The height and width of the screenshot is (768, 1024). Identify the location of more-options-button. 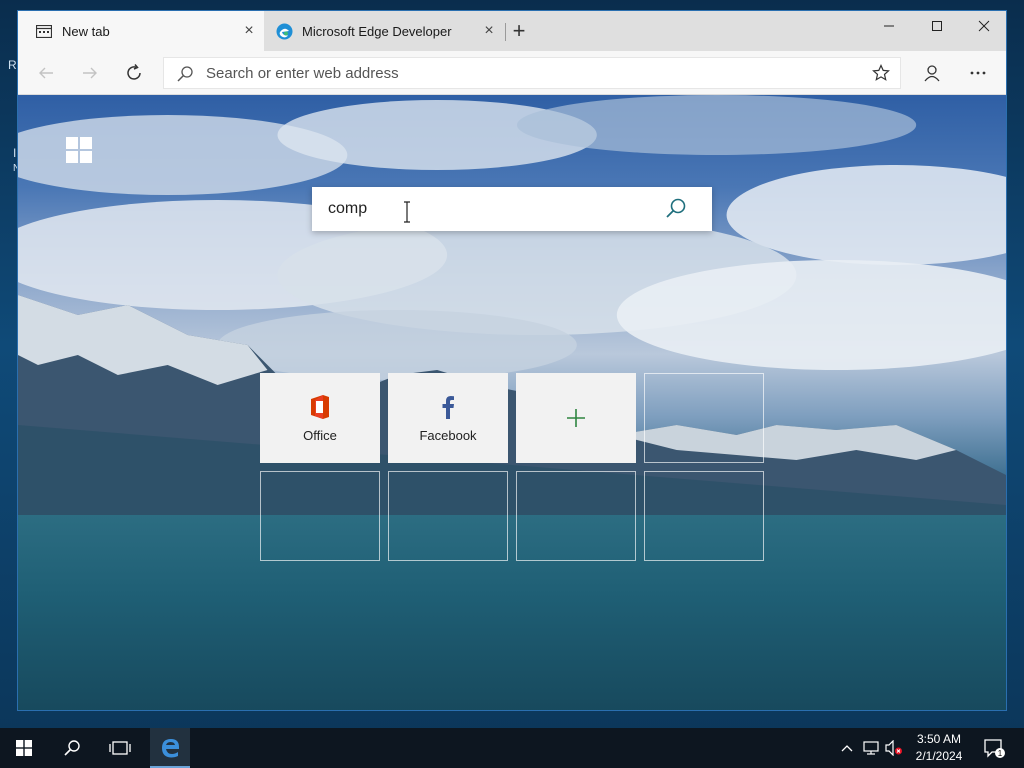
(978, 73).